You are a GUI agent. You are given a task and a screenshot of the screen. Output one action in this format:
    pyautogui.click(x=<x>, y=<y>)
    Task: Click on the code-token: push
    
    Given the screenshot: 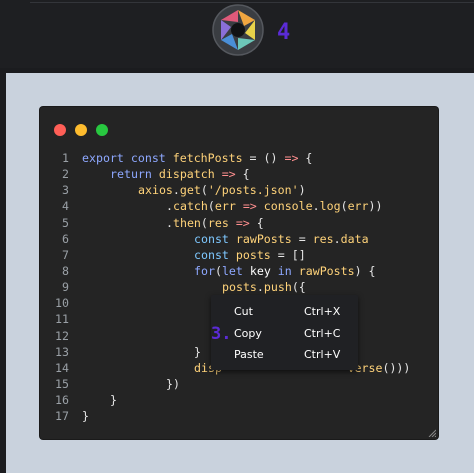 What is the action you would take?
    pyautogui.click(x=277, y=287)
    